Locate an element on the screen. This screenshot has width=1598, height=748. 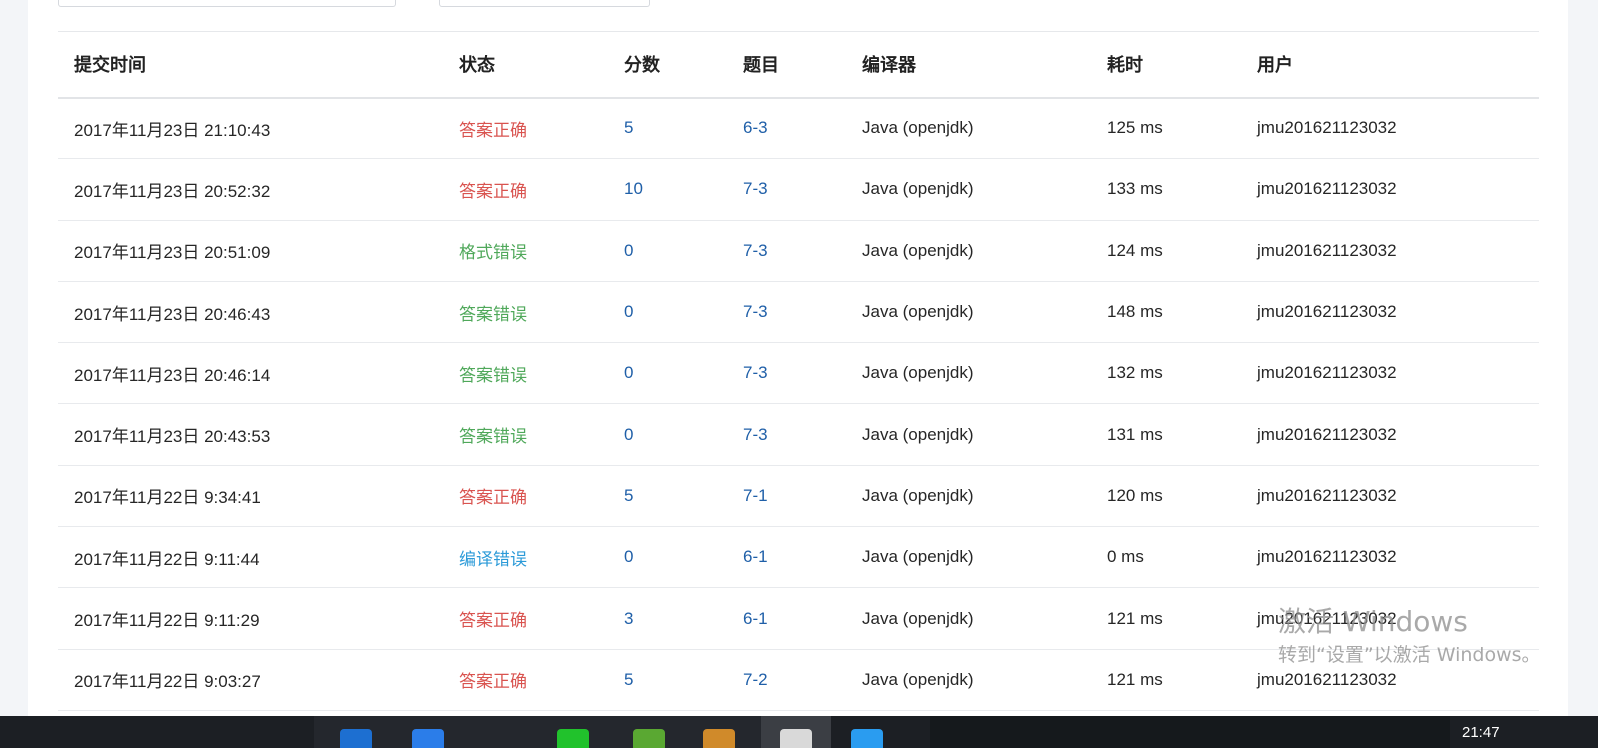
cell-elapsed: 0 ms is located at coordinates (1125, 557).